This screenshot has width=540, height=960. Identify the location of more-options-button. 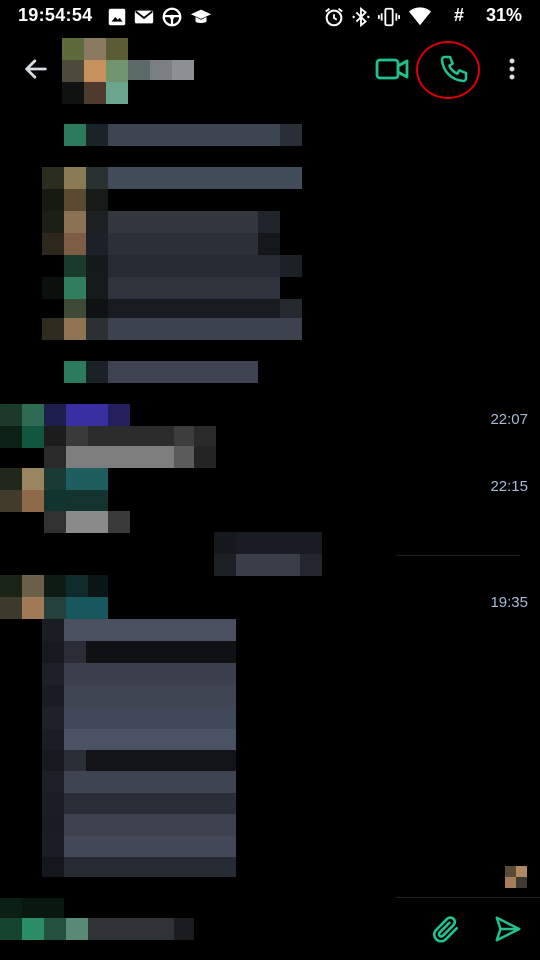
(512, 69).